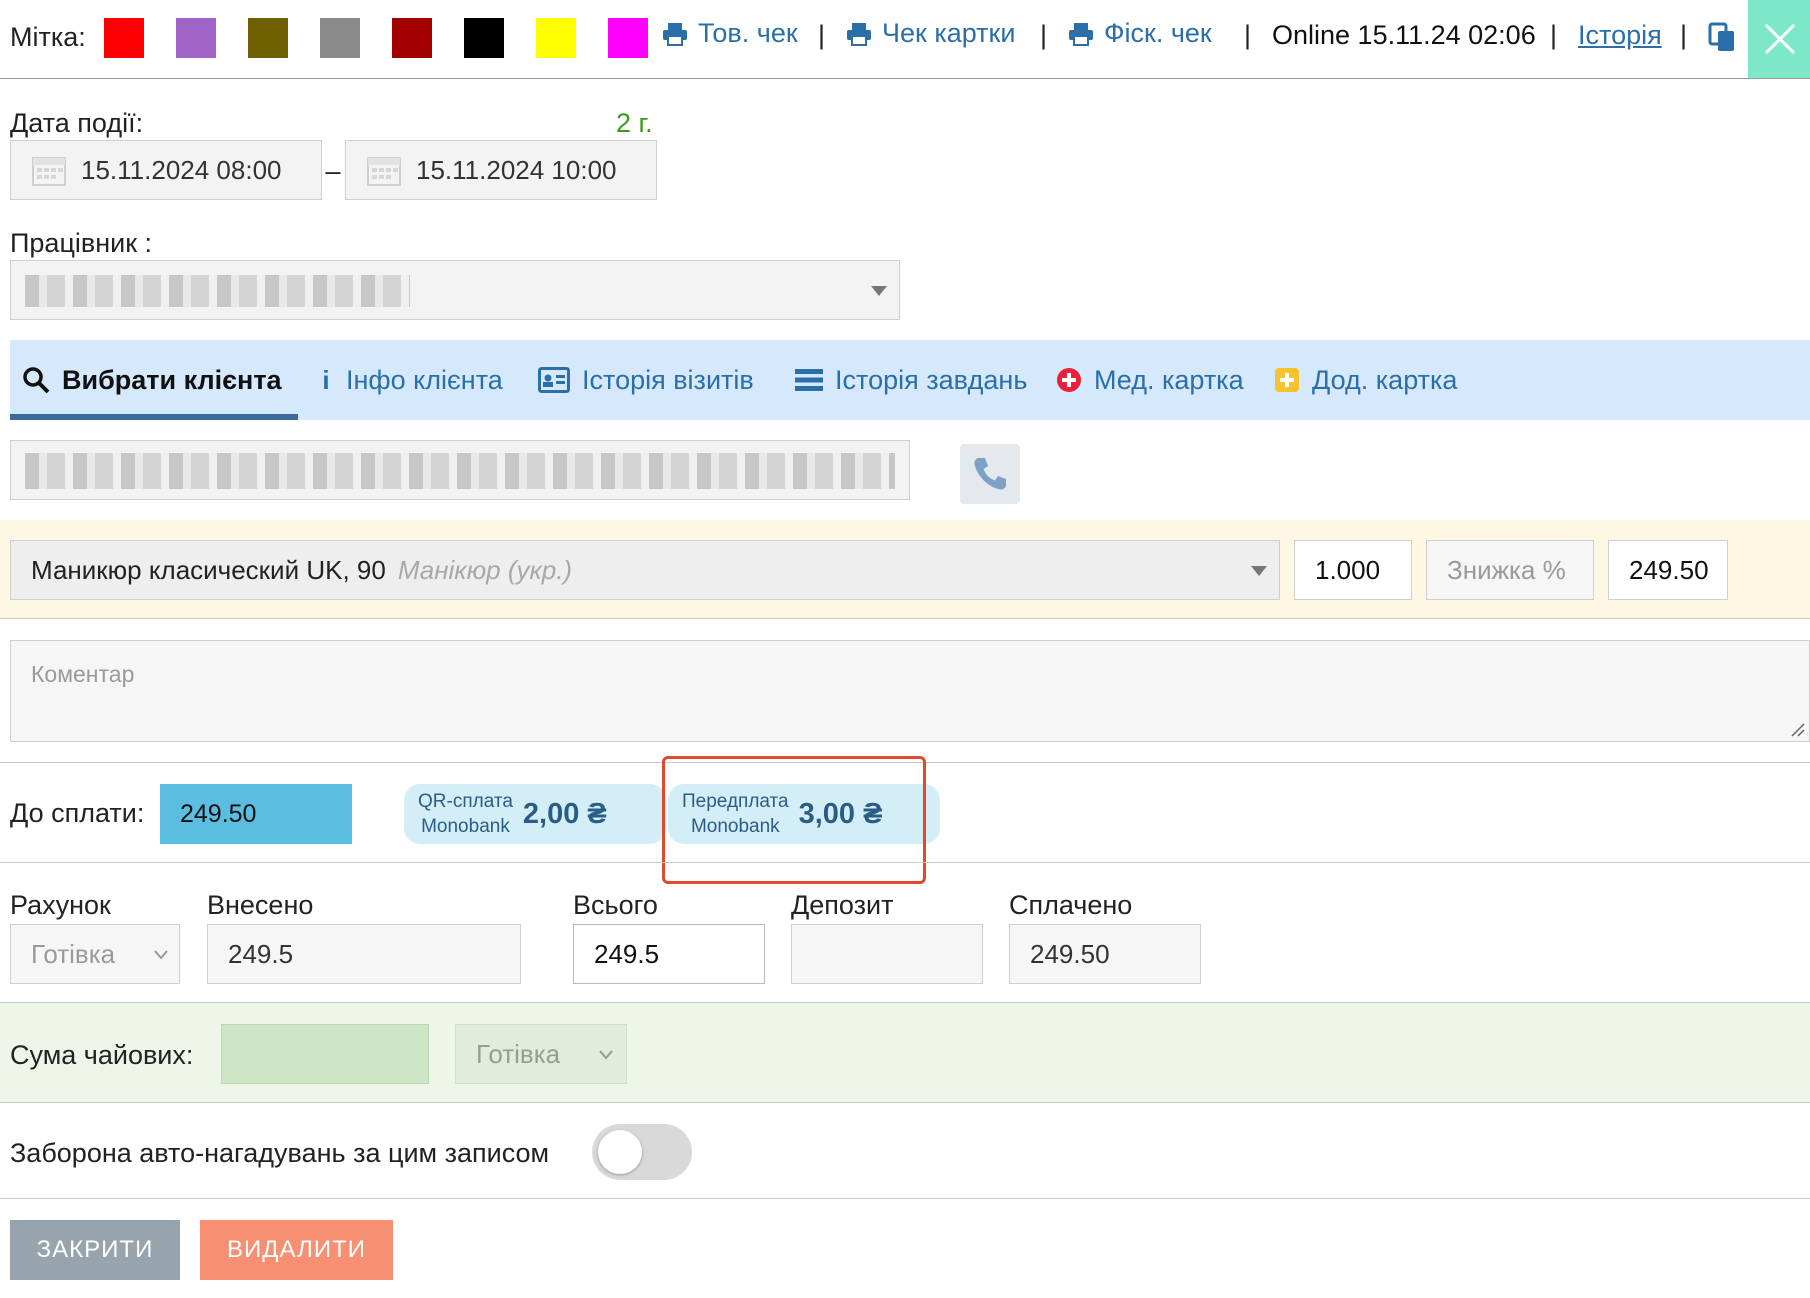 The image size is (1810, 1298). Describe the element at coordinates (949, 33) in the screenshot. I see `card-receipt-label: Чек картки` at that location.